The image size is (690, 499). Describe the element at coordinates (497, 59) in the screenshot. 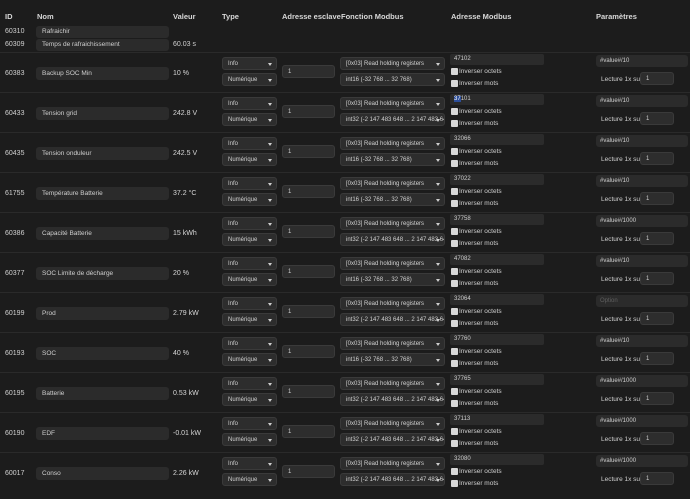

I see `modbus-address-input: 47102` at that location.